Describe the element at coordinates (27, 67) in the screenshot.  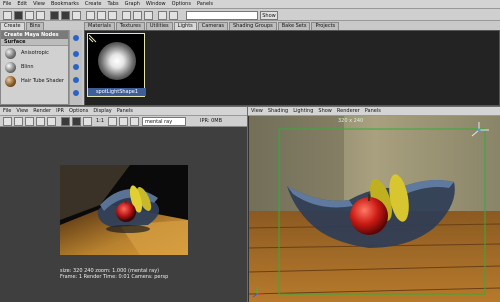
I see `node-label: Blinn` at that location.